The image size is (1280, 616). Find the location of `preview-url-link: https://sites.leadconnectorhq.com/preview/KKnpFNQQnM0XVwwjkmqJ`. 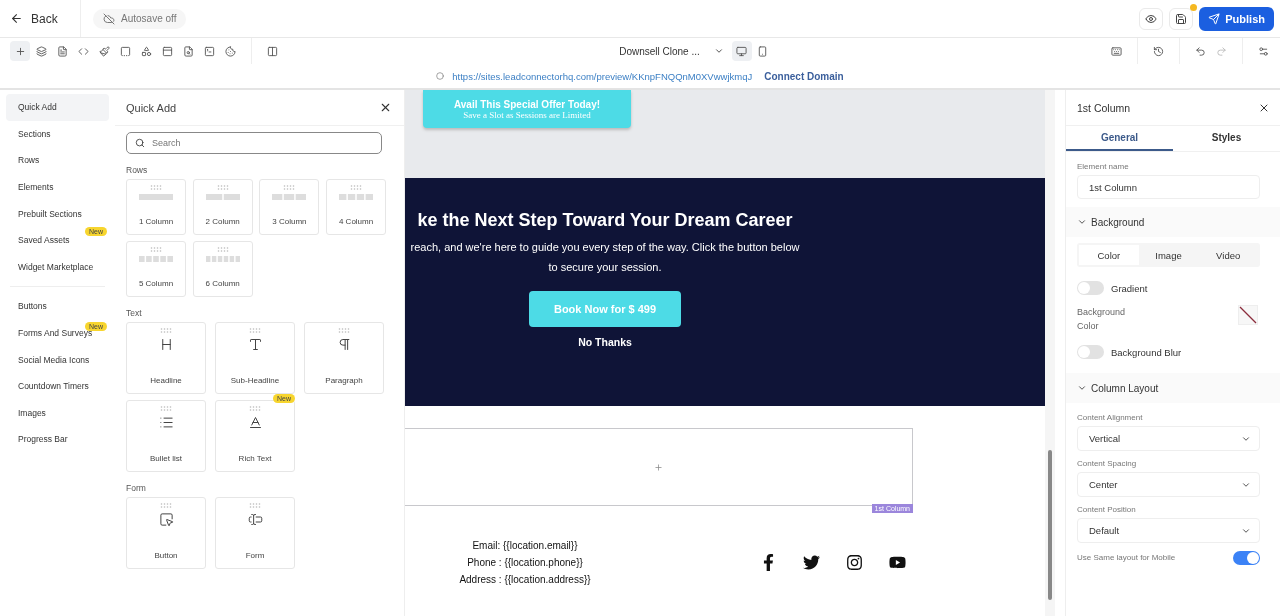

preview-url-link: https://sites.leadconnectorhq.com/preview/KKnpFNQQnM0XVwwjkmqJ is located at coordinates (602, 76).